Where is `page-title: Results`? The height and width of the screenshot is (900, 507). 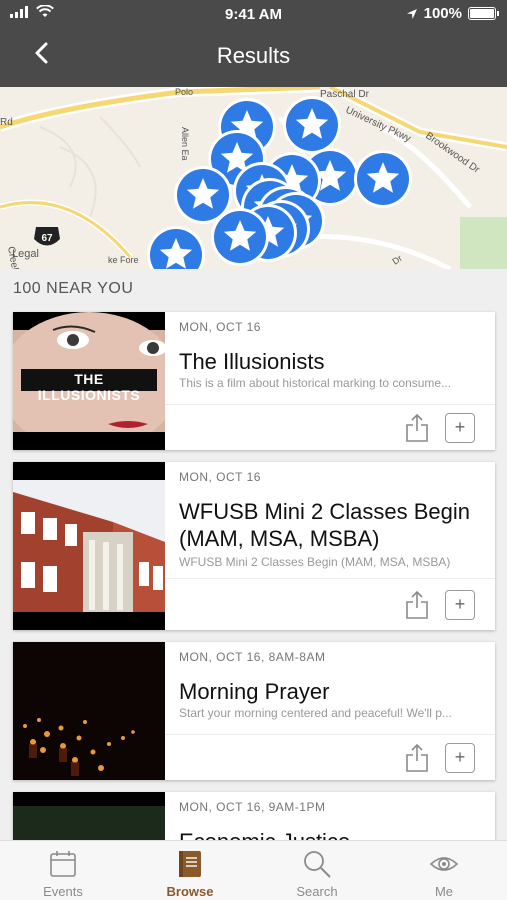
page-title: Results is located at coordinates (253, 55).